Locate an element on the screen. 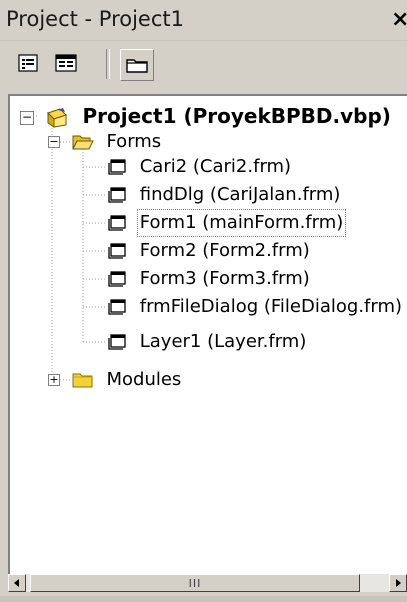 This screenshot has height=602, width=407. close-button: × is located at coordinates (399, 20).